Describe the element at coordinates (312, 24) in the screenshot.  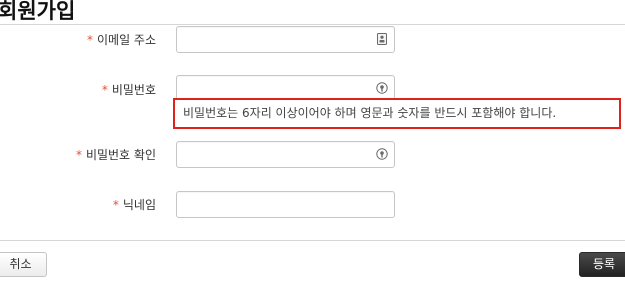
I see `title-divider` at that location.